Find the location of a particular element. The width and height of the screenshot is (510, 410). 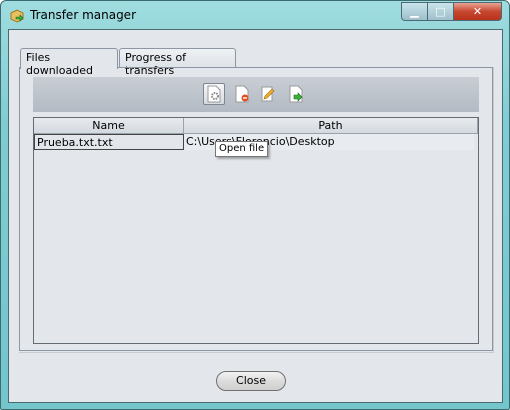

maximize-button: □ is located at coordinates (441, 11).